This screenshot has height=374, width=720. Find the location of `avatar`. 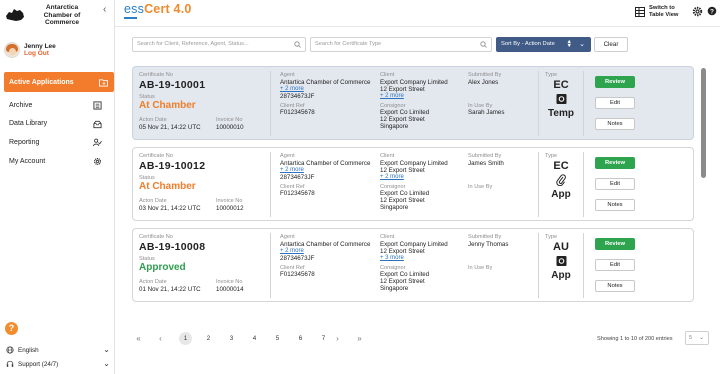

avatar is located at coordinates (12, 50).